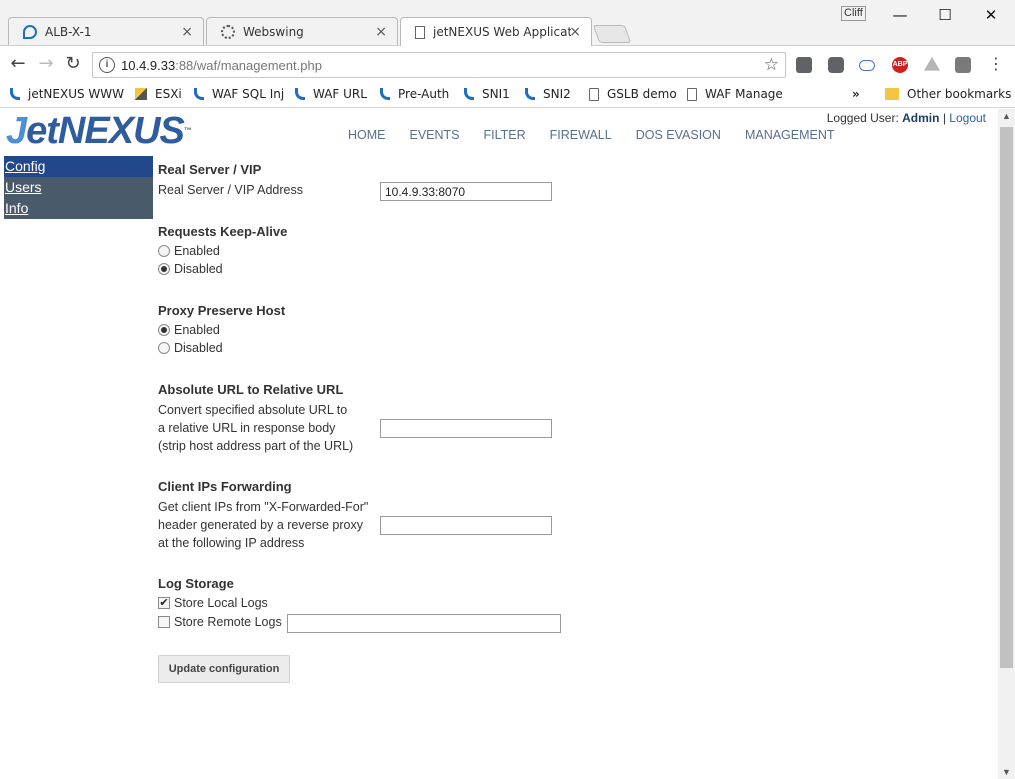 The image size is (1015, 779). Describe the element at coordinates (78, 166) in the screenshot. I see `sidebar-item-config: Config` at that location.